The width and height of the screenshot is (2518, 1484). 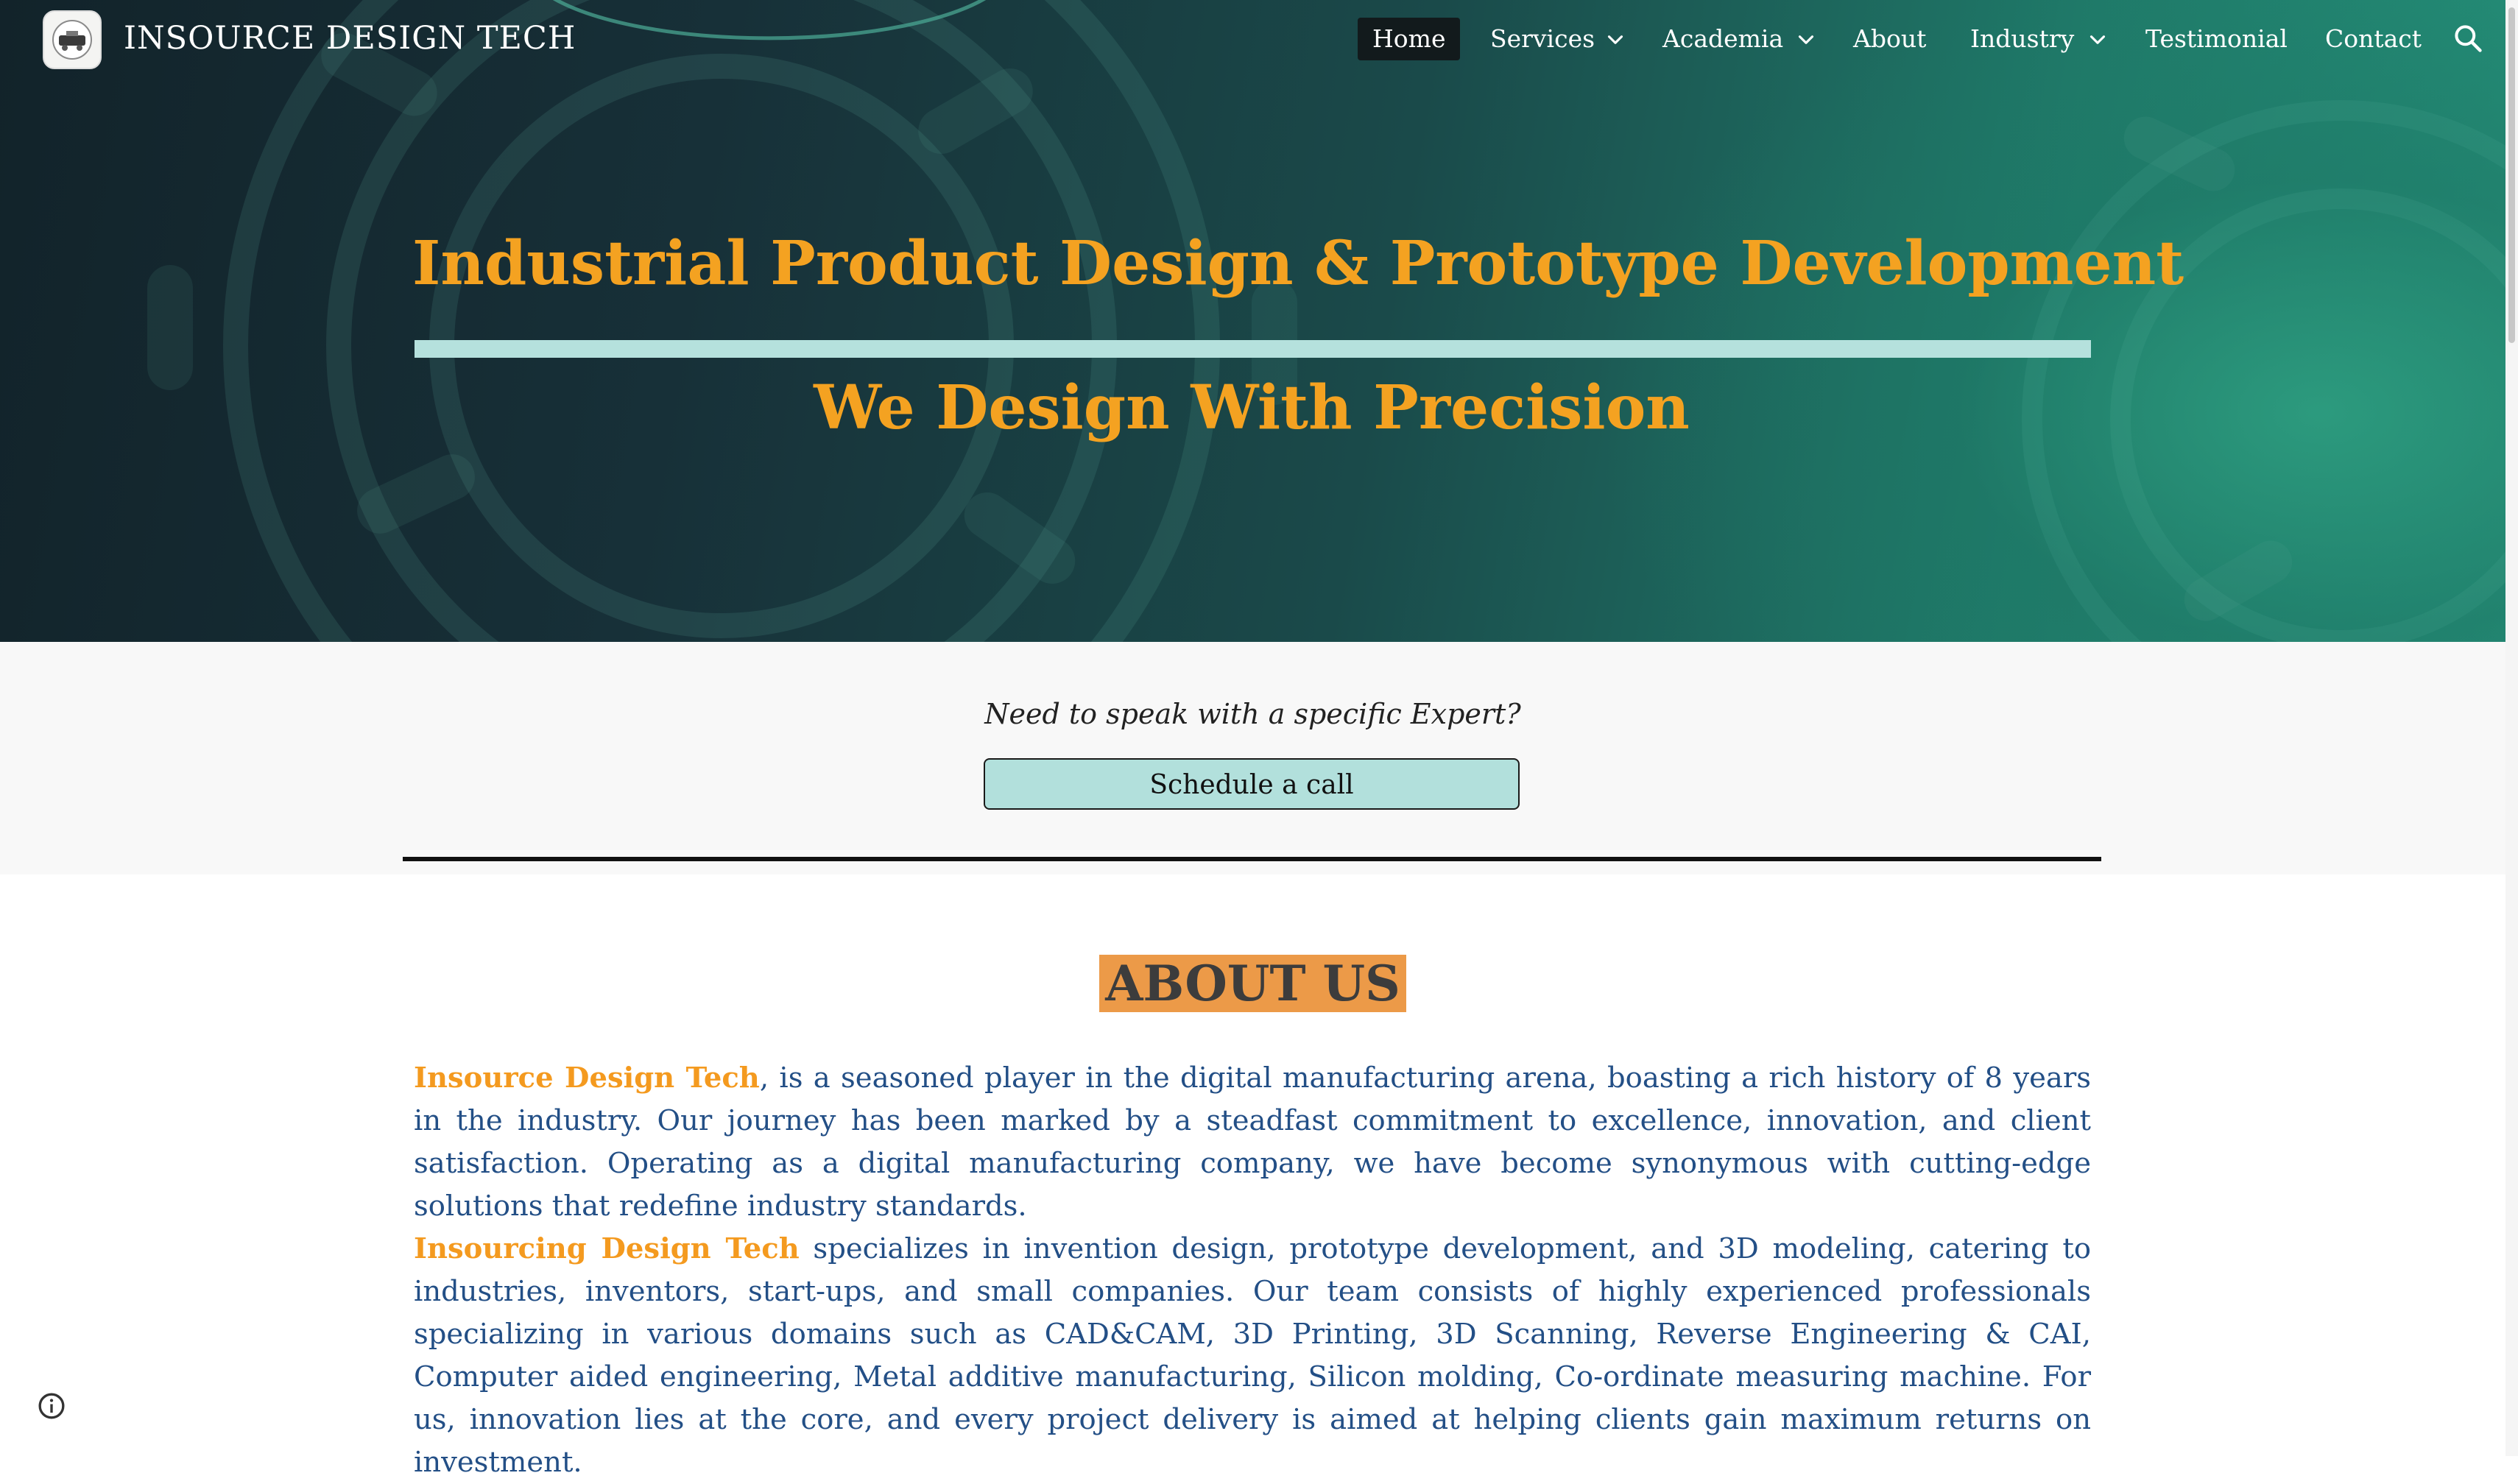 I want to click on nav-about: About, so click(x=1889, y=39).